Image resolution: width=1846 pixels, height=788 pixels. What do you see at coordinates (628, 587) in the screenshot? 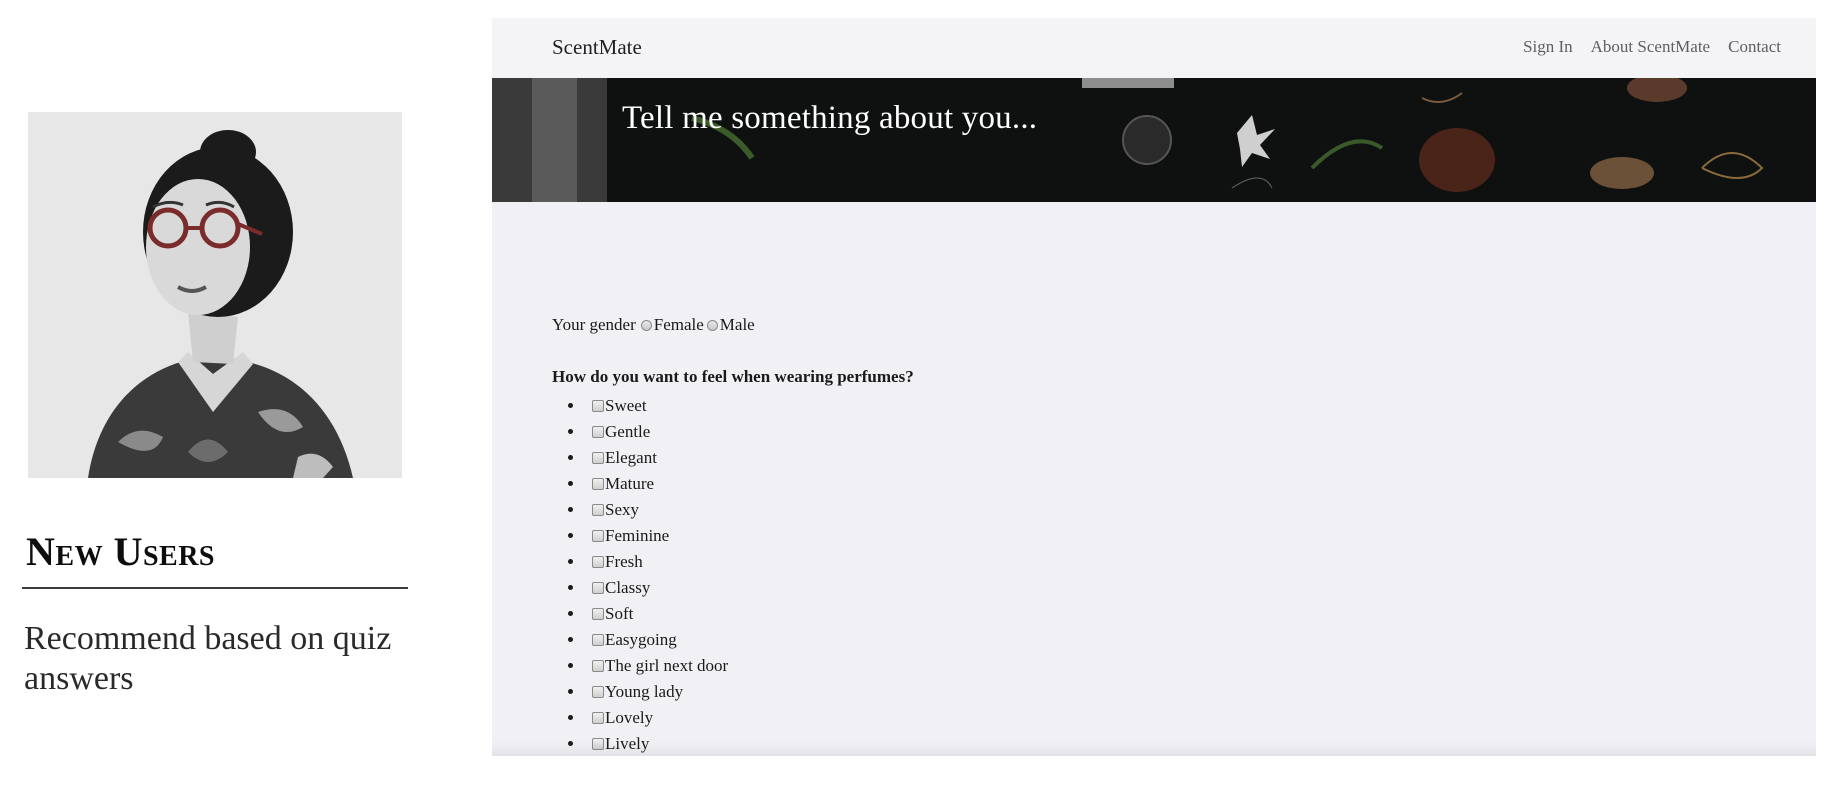
I see `option-label: Classy` at bounding box center [628, 587].